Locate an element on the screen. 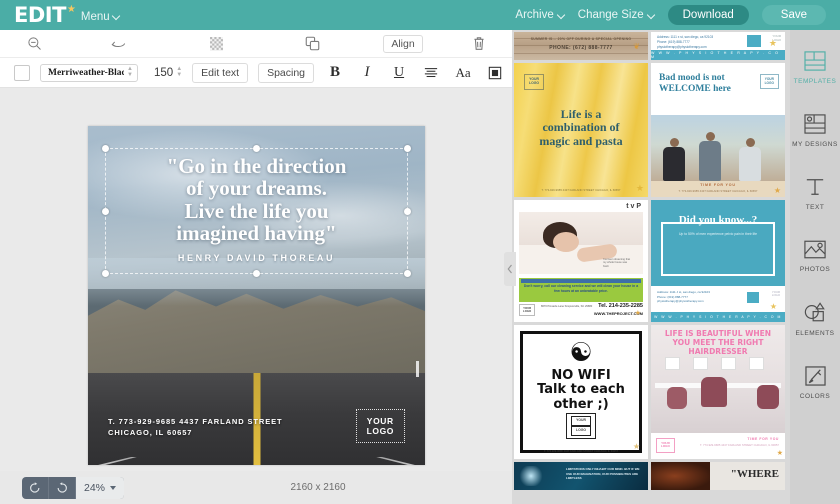 This screenshot has width=840, height=504. font-size-stepper: 150 ▲ ▼ is located at coordinates (168, 72).